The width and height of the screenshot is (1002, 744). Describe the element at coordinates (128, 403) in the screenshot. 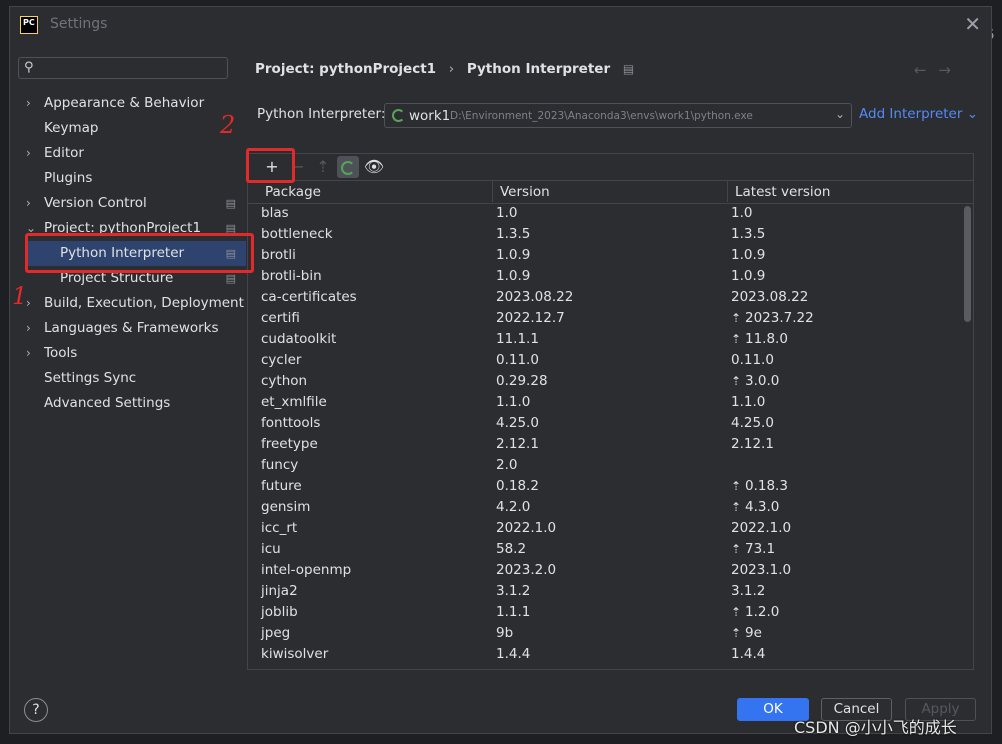

I see `sidebar-item: Advanced Settings` at that location.